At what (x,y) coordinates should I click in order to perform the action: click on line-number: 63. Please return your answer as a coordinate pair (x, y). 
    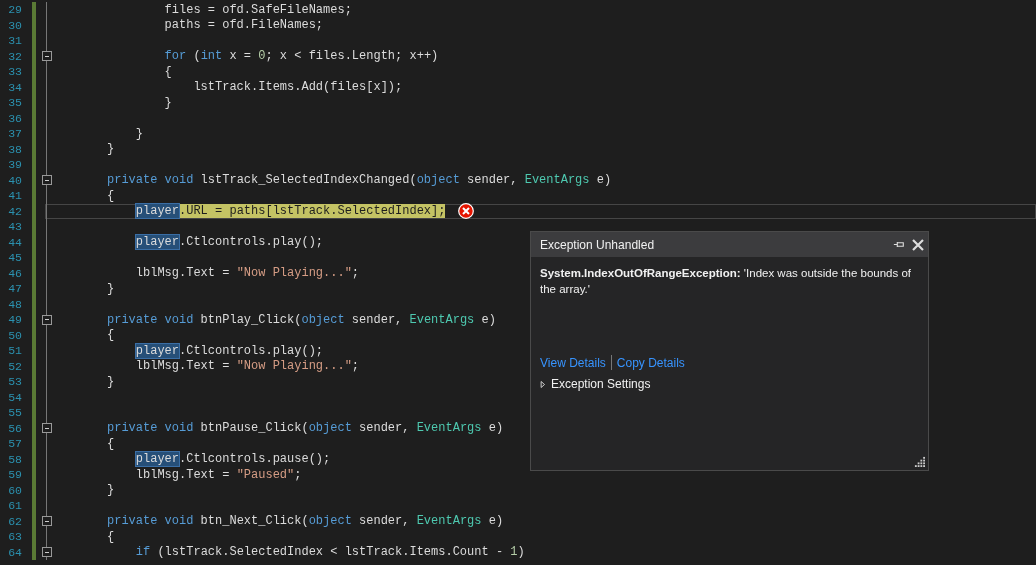
    Looking at the image, I should click on (14, 537).